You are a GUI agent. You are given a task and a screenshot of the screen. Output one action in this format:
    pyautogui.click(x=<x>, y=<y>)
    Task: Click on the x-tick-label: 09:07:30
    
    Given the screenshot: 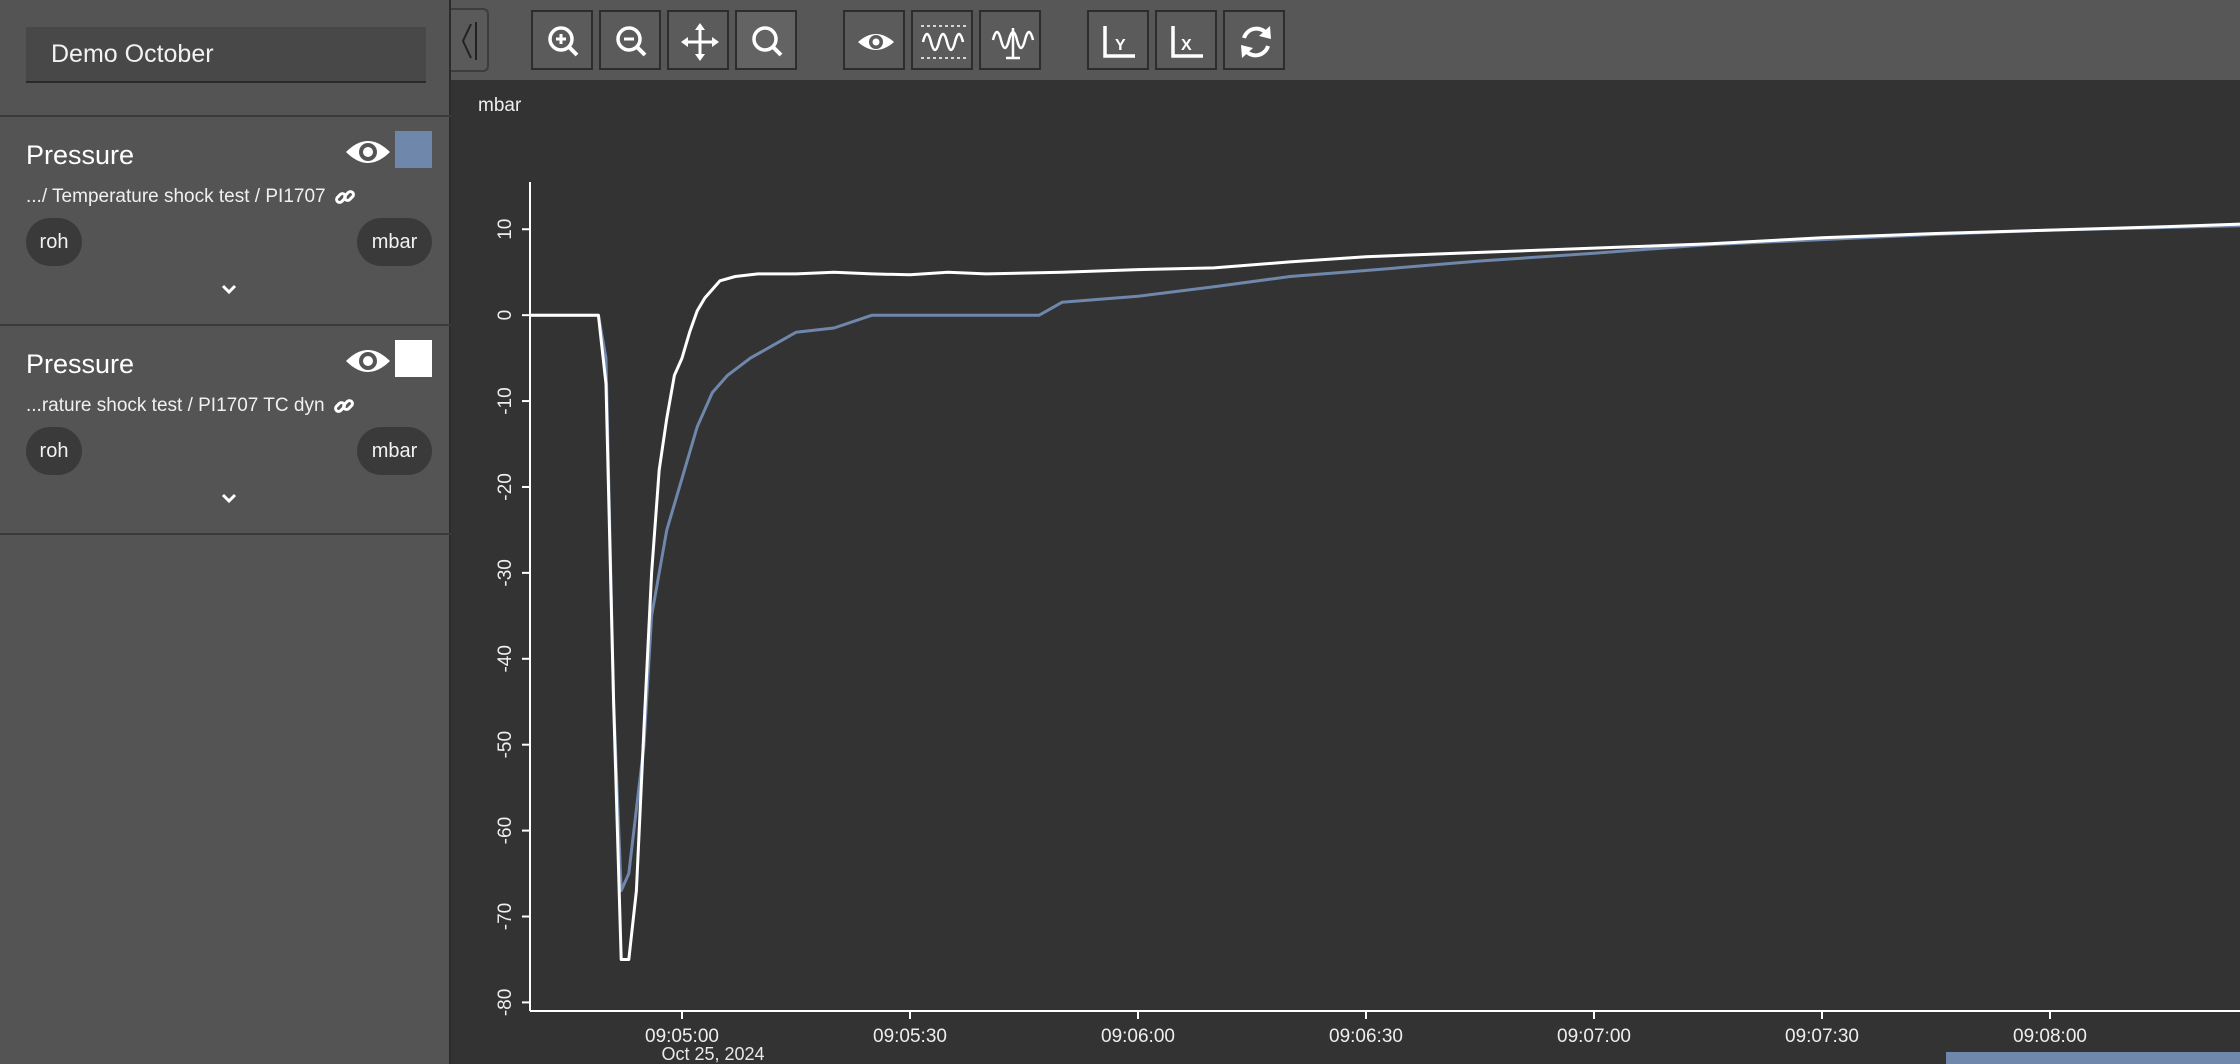 What is the action you would take?
    pyautogui.click(x=1822, y=1036)
    